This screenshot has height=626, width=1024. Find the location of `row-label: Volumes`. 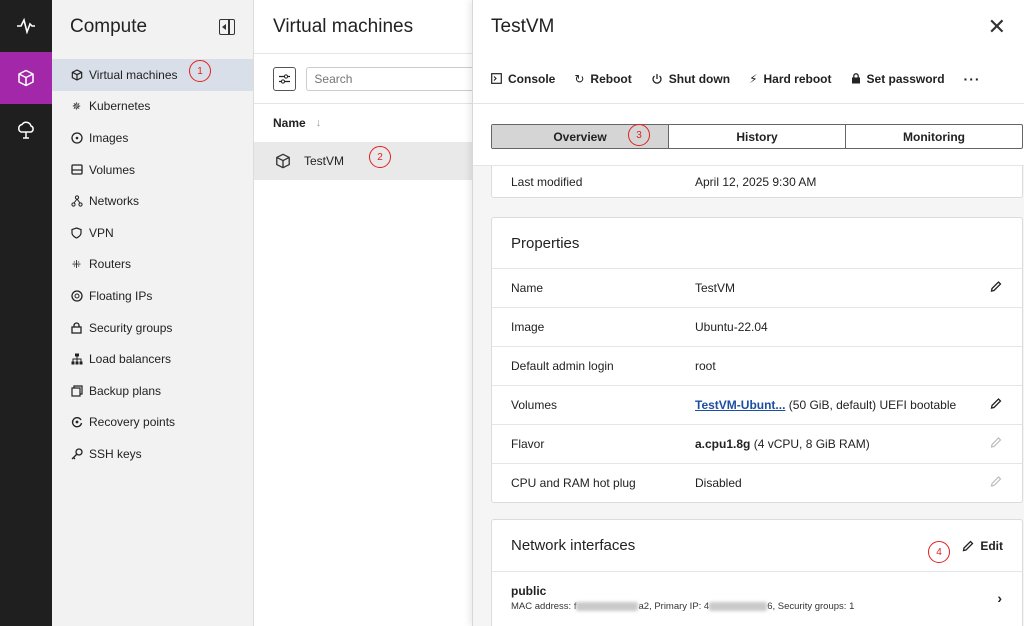

row-label: Volumes is located at coordinates (534, 405).